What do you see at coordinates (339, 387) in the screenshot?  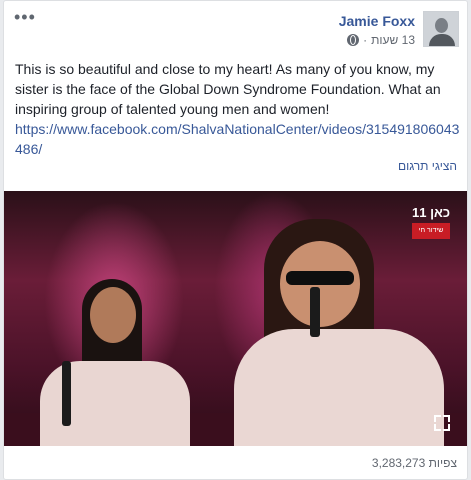 I see `singer-dress` at bounding box center [339, 387].